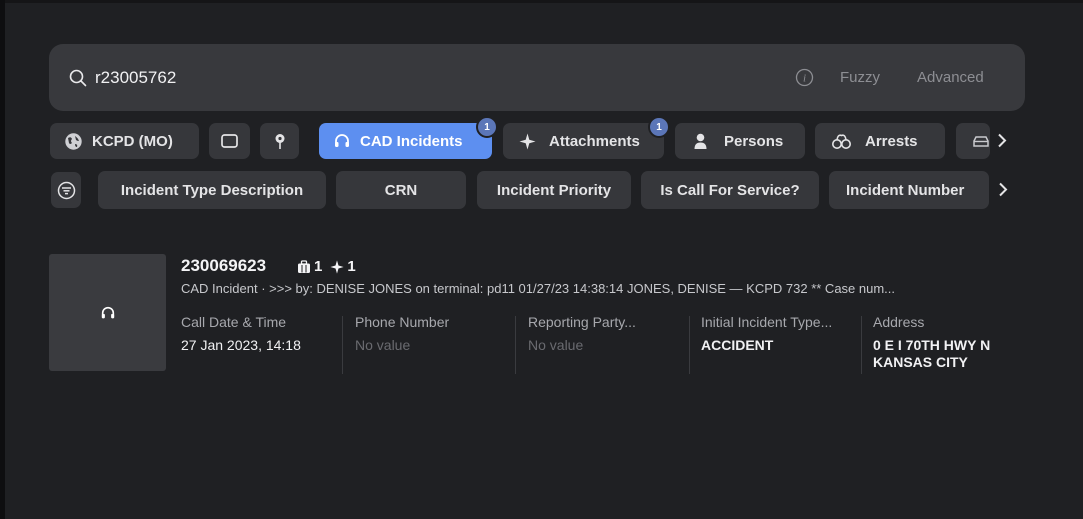  I want to click on field-label: Address, so click(899, 322).